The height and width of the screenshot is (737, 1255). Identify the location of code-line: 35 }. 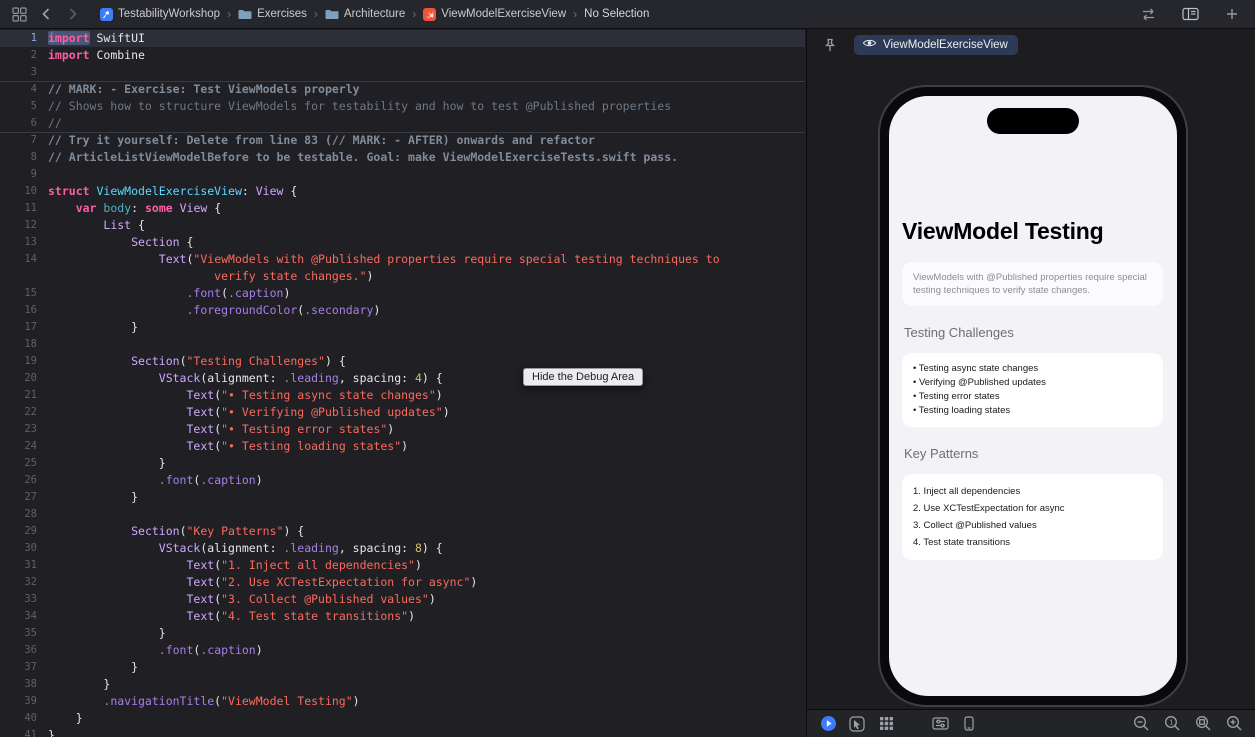
(402, 633).